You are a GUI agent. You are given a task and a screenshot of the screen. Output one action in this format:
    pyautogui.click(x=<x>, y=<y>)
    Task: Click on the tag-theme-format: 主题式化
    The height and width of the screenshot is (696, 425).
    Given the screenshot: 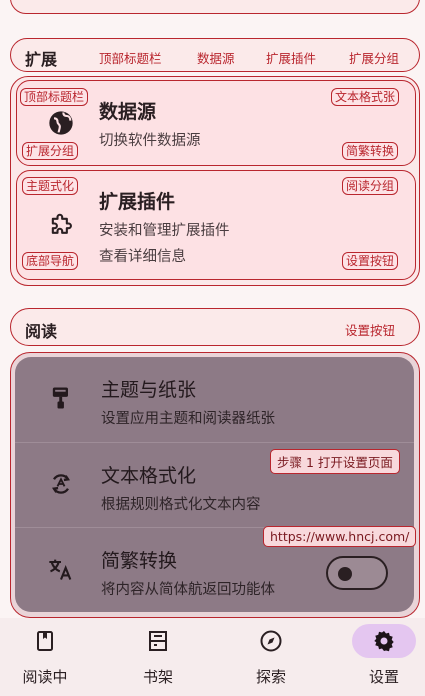 What is the action you would take?
    pyautogui.click(x=50, y=186)
    